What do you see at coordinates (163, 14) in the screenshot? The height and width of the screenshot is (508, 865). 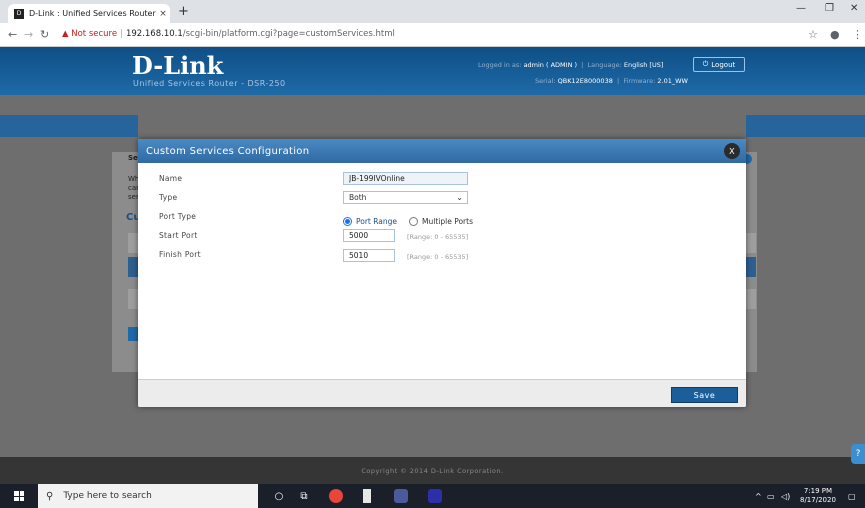 I see `tab-close-icon: ×` at bounding box center [163, 14].